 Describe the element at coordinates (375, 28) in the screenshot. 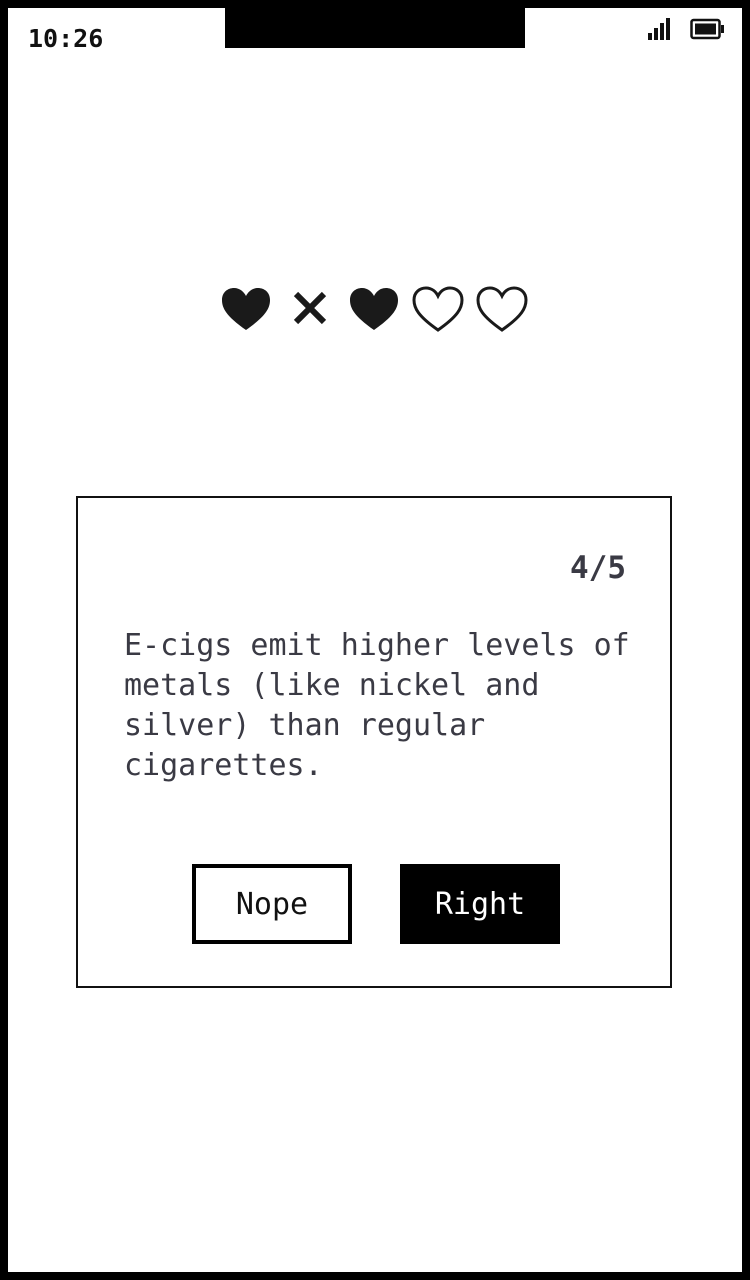

I see `notch` at that location.